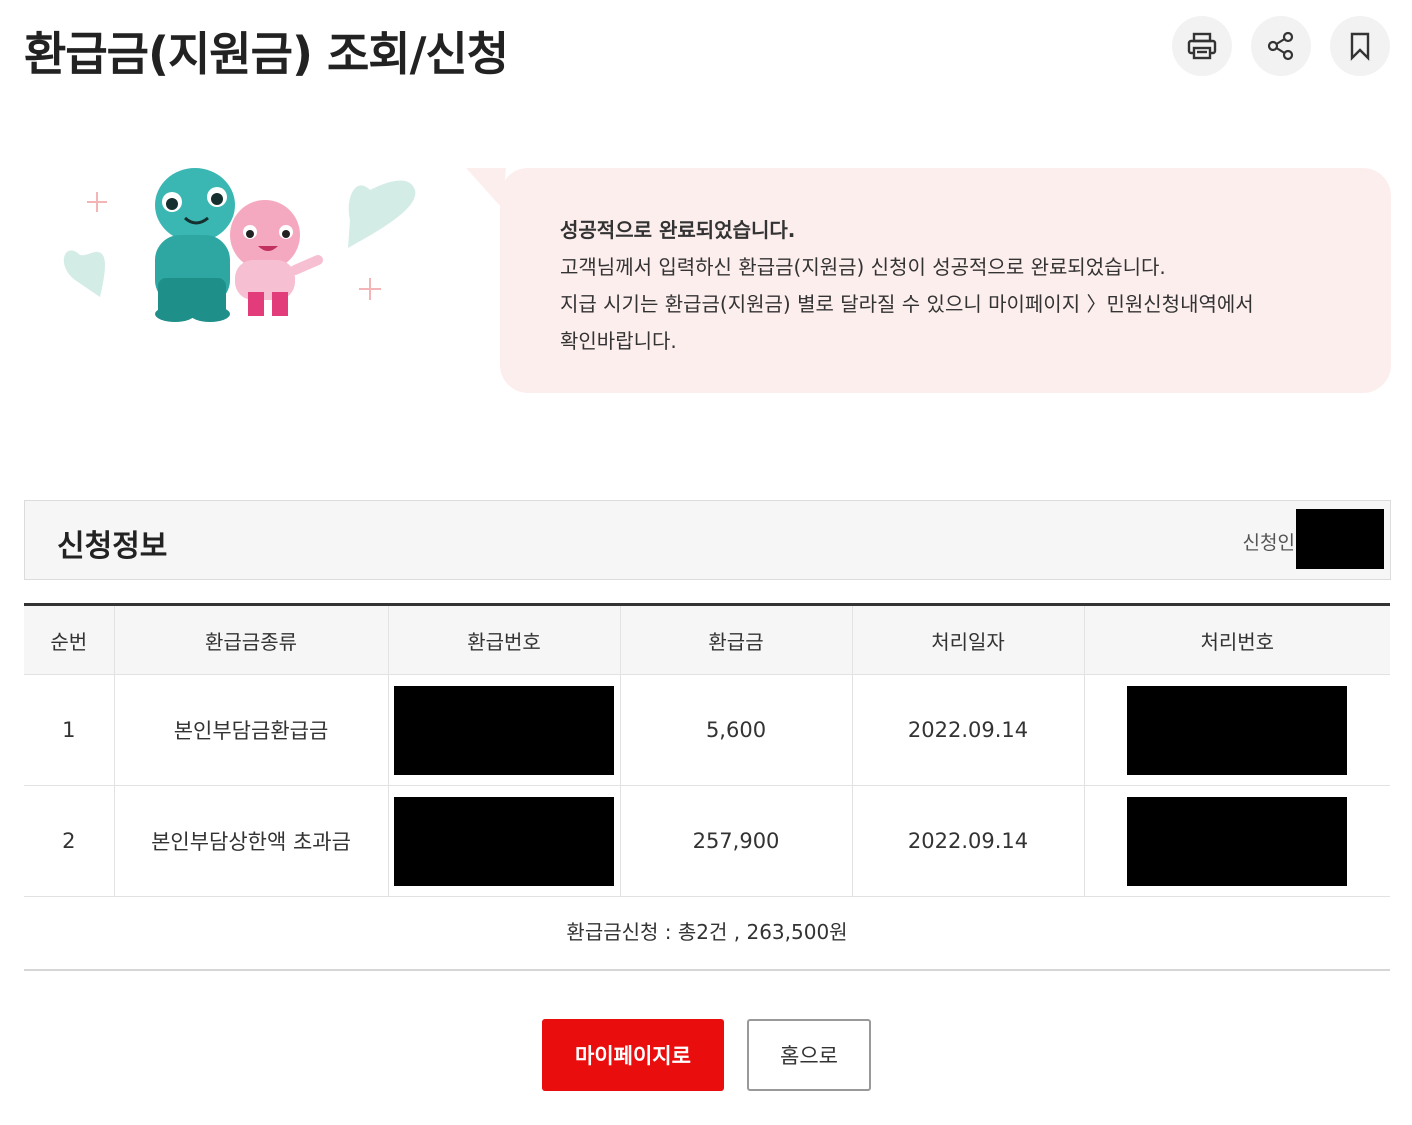  What do you see at coordinates (809, 1055) in the screenshot?
I see `home-button: 홈으로` at bounding box center [809, 1055].